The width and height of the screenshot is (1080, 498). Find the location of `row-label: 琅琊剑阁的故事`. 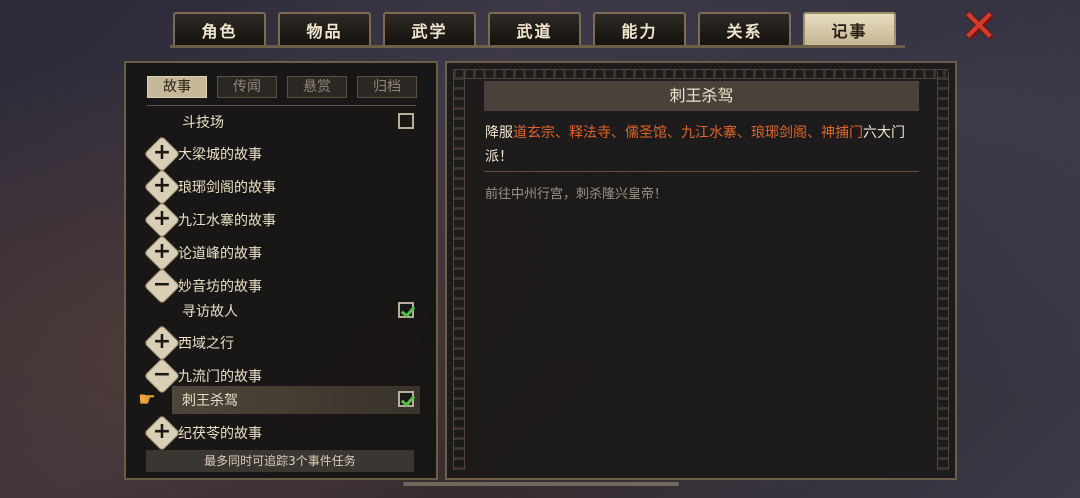

row-label: 琅琊剑阁的故事 is located at coordinates (227, 188).